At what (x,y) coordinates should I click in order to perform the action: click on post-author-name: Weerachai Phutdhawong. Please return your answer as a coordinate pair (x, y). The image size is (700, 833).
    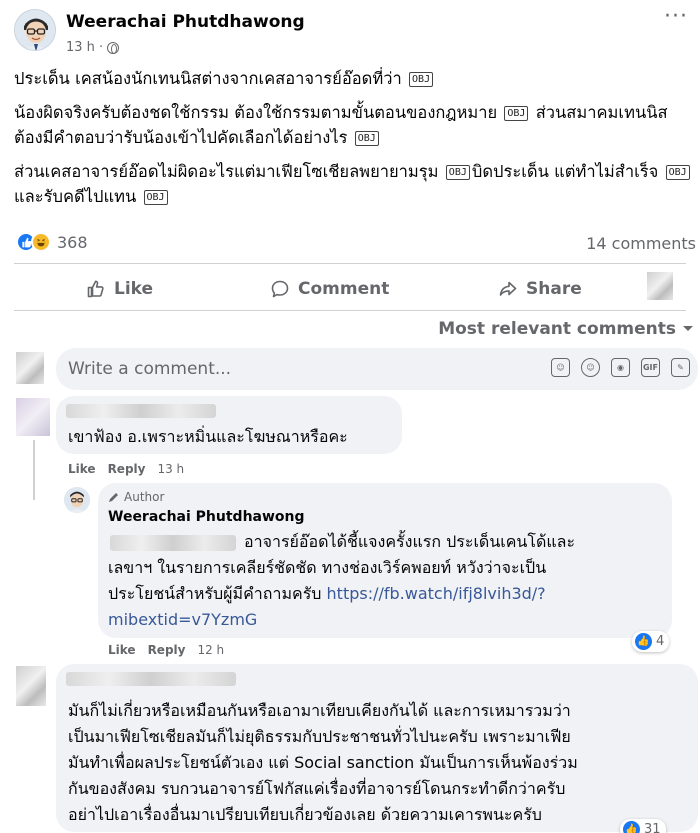
    Looking at the image, I should click on (185, 22).